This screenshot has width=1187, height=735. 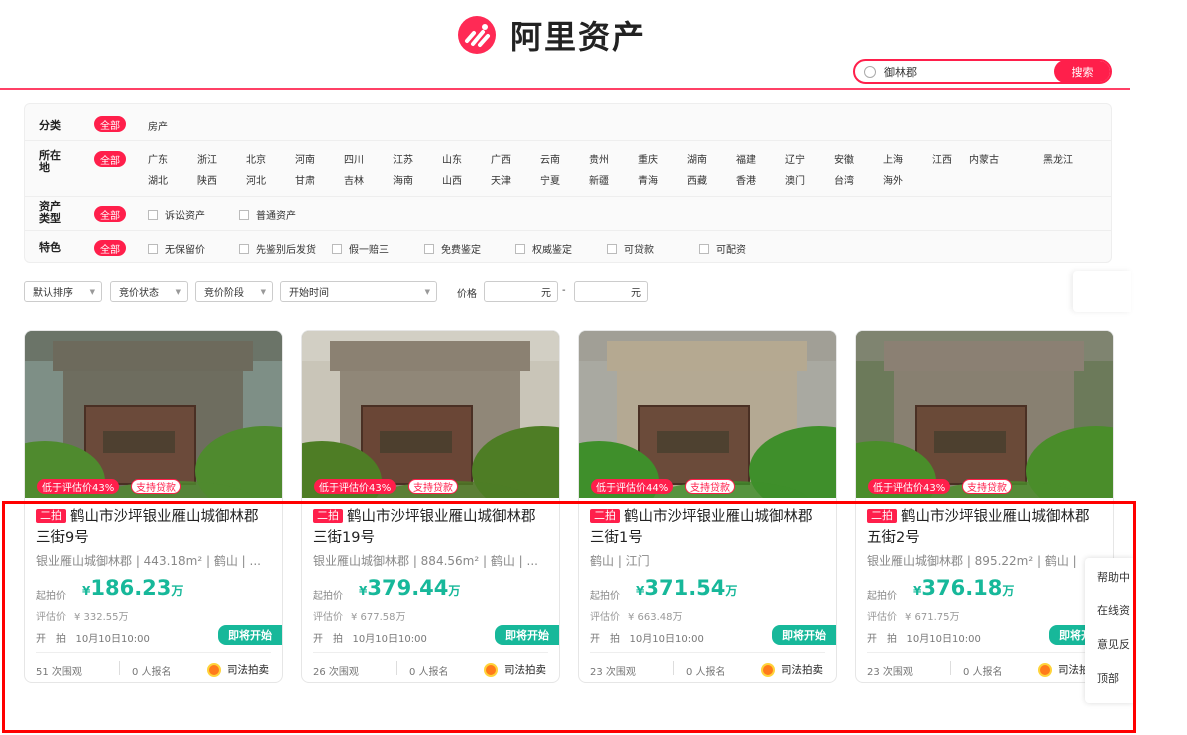 What do you see at coordinates (578, 37) in the screenshot?
I see `logo-text: 阿里资产` at bounding box center [578, 37].